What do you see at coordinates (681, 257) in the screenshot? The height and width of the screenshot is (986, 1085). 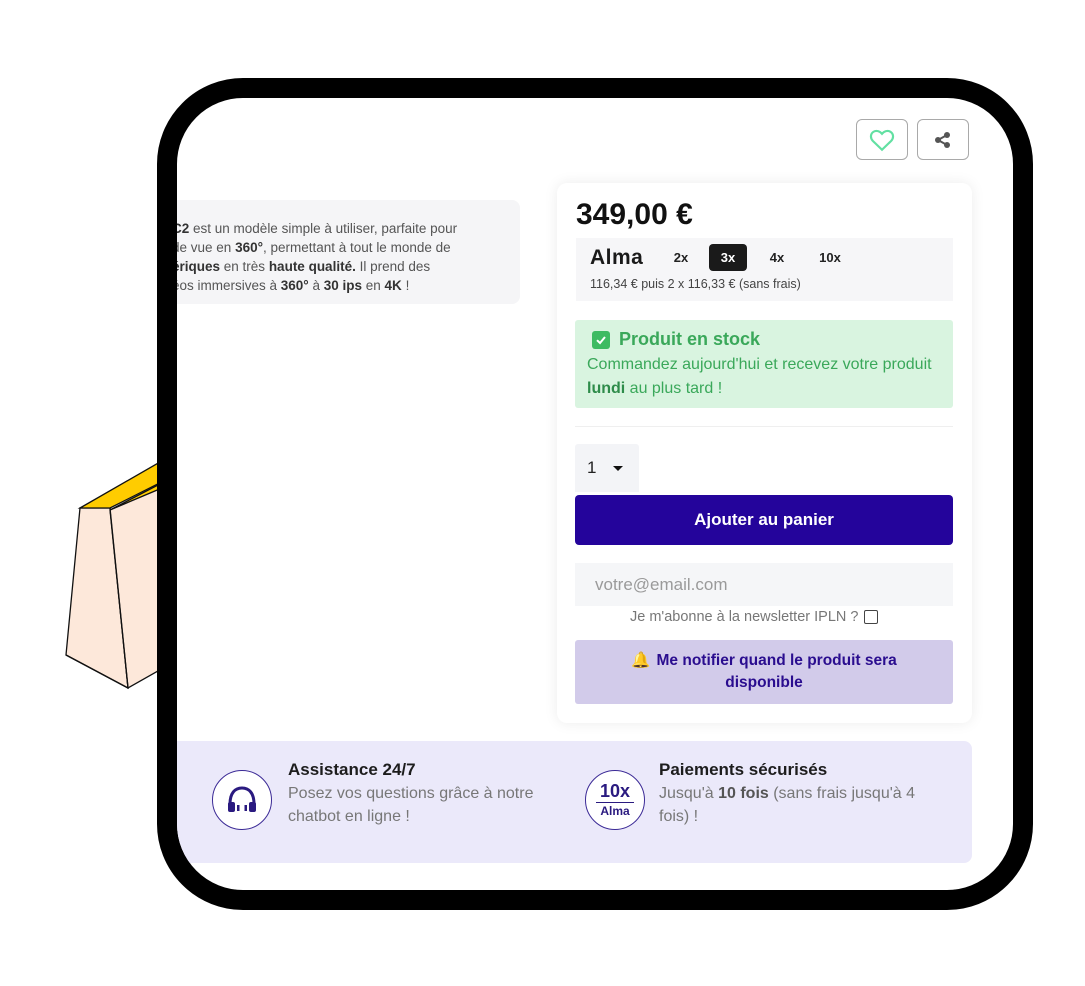 I see `alma-option-2x: 2x` at bounding box center [681, 257].